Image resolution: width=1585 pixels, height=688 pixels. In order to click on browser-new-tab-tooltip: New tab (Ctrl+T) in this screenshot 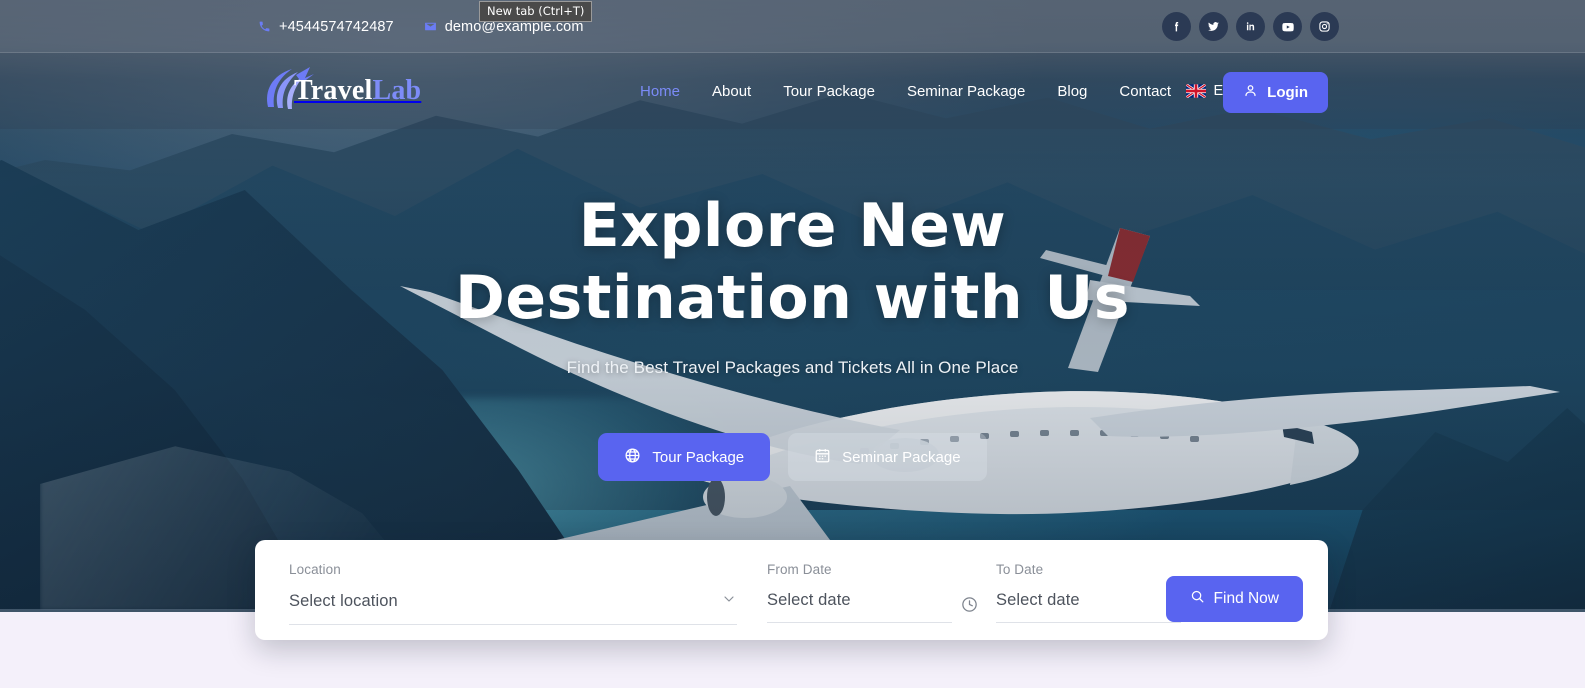, I will do `click(536, 11)`.